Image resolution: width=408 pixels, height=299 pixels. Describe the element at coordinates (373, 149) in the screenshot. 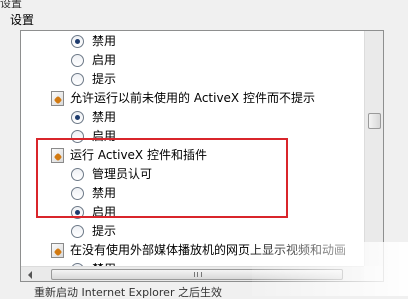

I see `vertical-scrollbar` at that location.